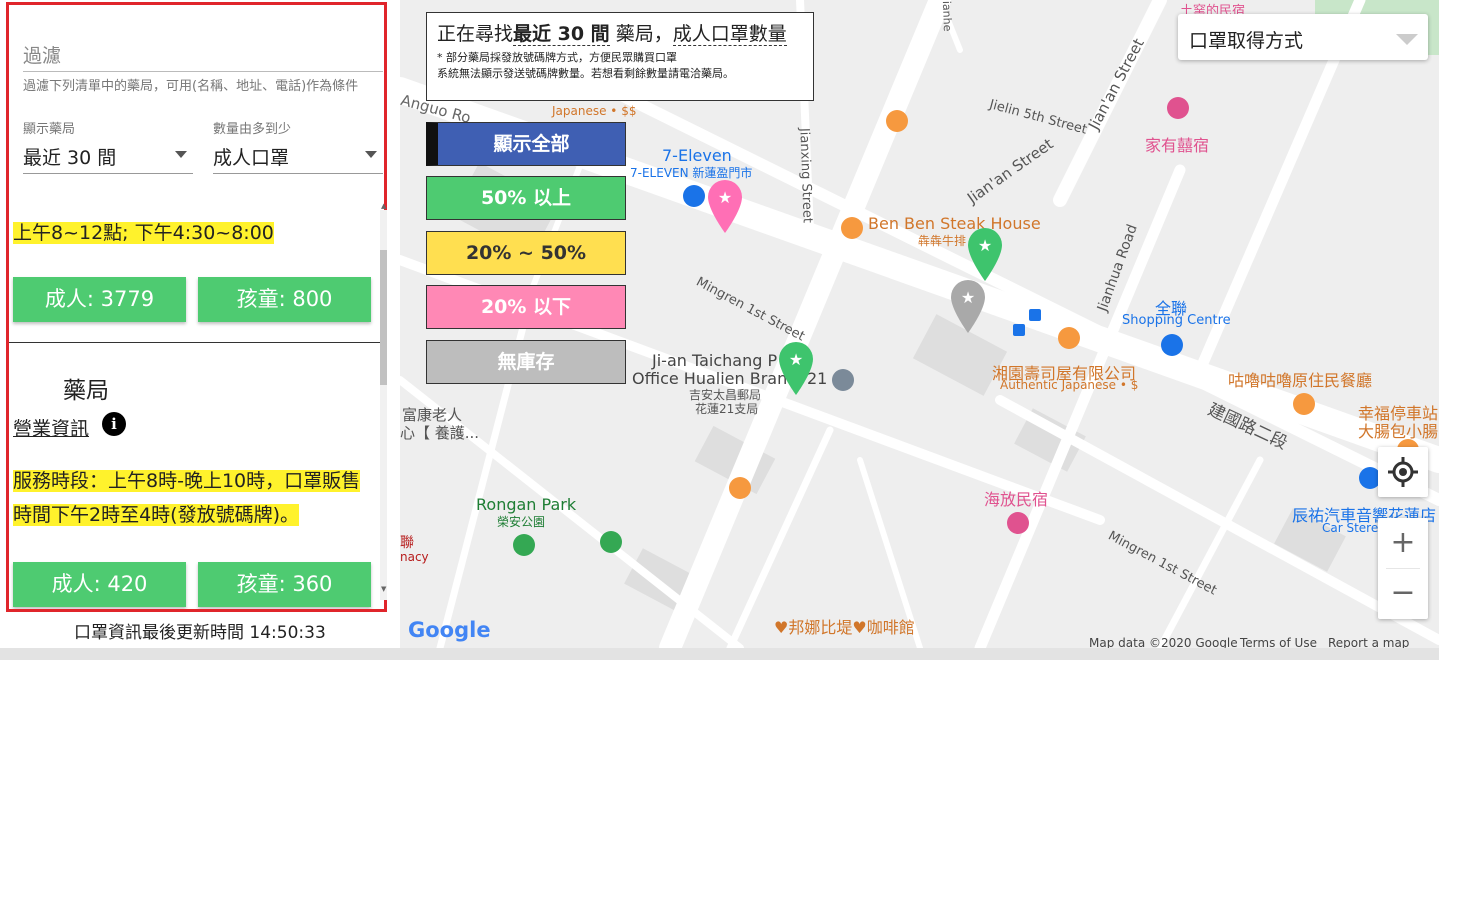 Image resolution: width=1468 pixels, height=912 pixels. What do you see at coordinates (526, 307) in the screenshot?
I see `legend-below-20-button: 20% 以下` at bounding box center [526, 307].